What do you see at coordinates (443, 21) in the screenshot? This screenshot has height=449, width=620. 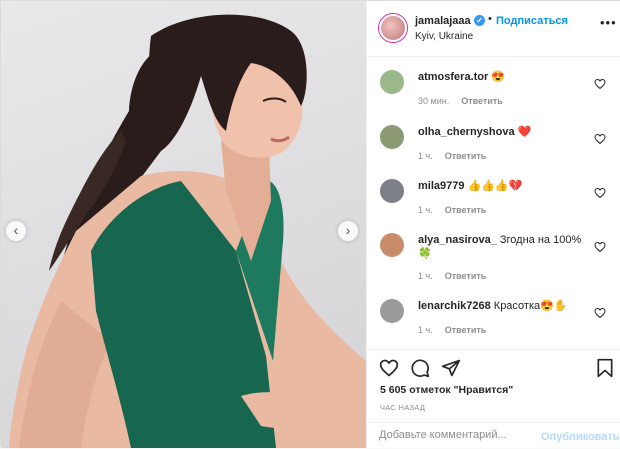 I see `author-username: jamalajaaa` at bounding box center [443, 21].